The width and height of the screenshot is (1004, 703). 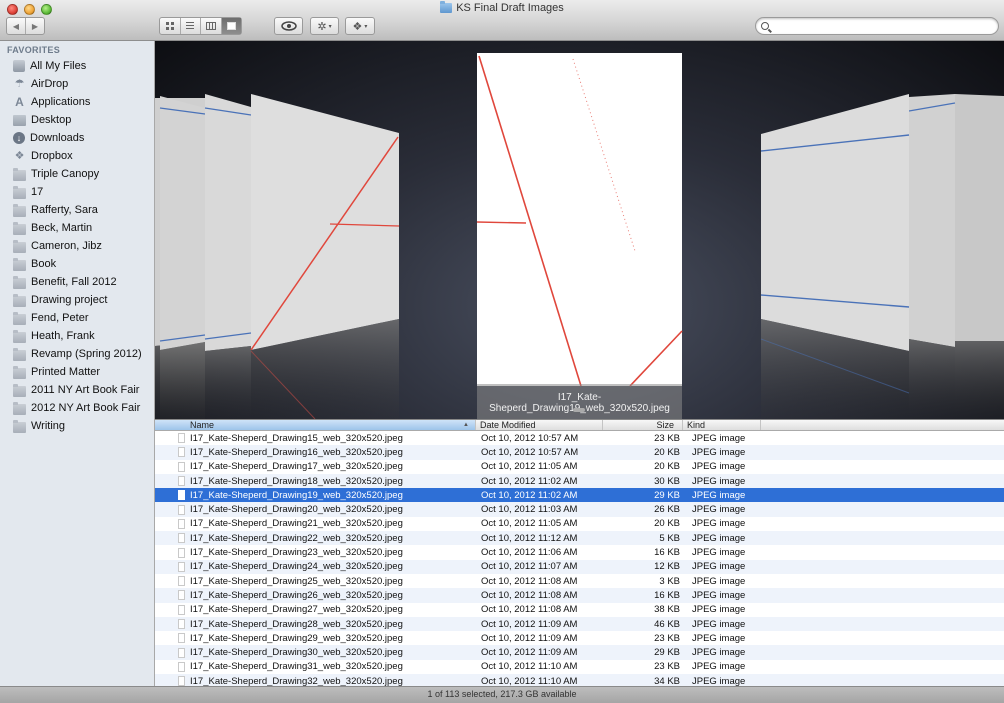 I want to click on desktop-icon, so click(x=19, y=120).